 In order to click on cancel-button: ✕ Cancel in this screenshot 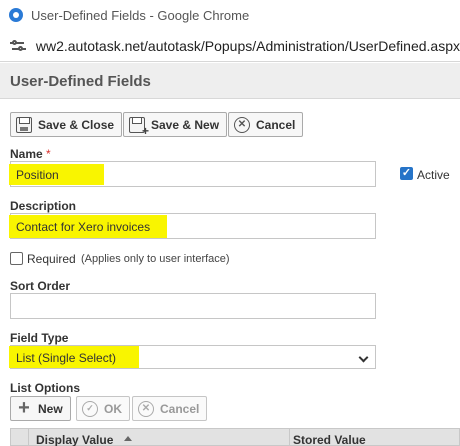, I will do `click(266, 124)`.